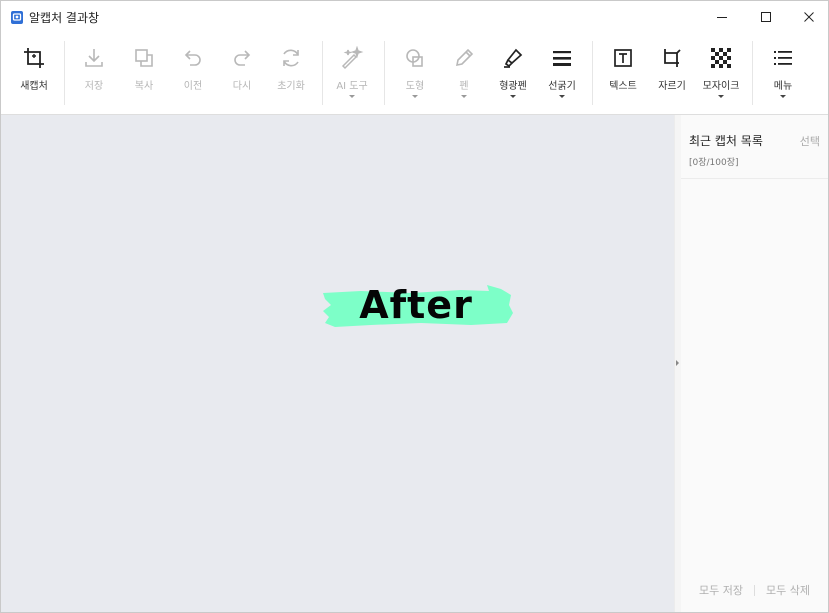  I want to click on alcapture-app-icon, so click(17, 17).